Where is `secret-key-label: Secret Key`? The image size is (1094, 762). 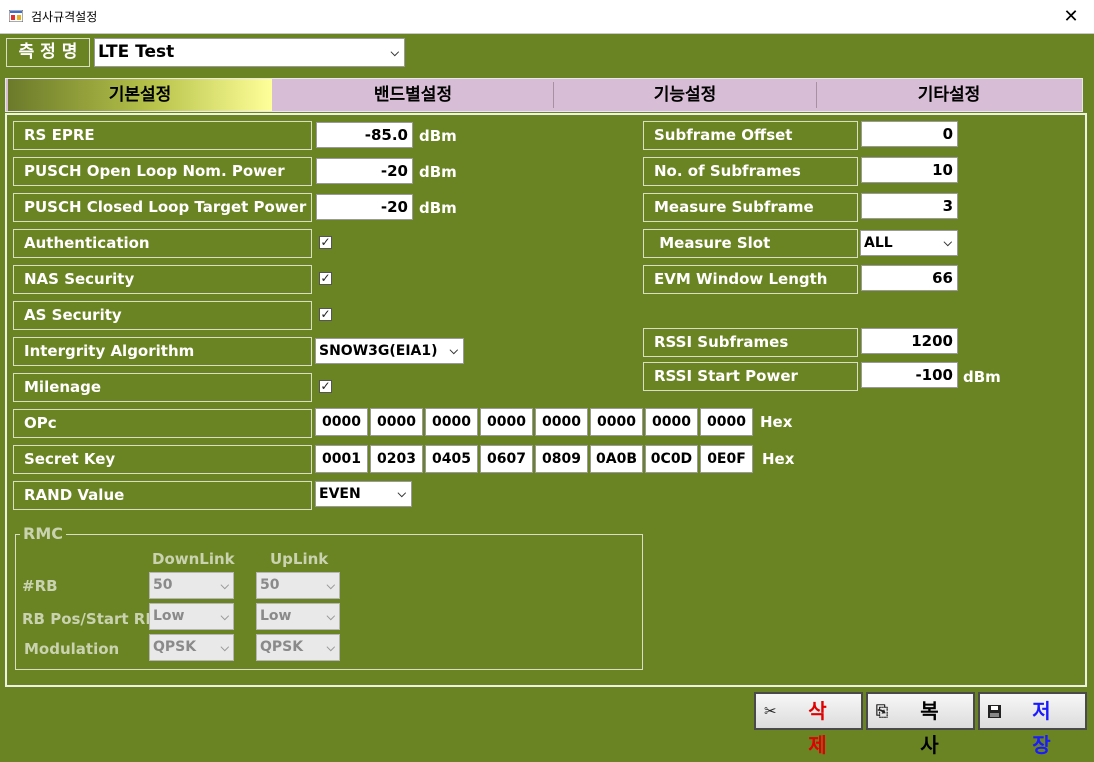
secret-key-label: Secret Key is located at coordinates (162, 459).